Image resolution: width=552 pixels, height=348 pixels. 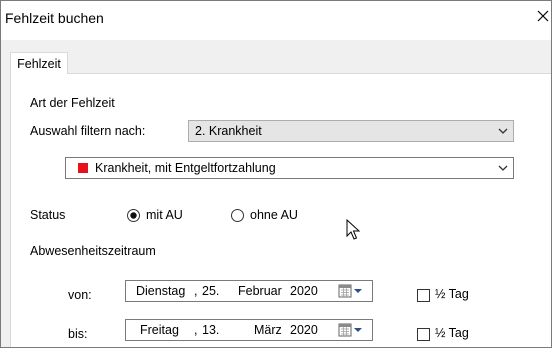 I want to click on absence-type-dropdown: Krankheit, mit Entgeltfortzahlung, so click(x=289, y=168).